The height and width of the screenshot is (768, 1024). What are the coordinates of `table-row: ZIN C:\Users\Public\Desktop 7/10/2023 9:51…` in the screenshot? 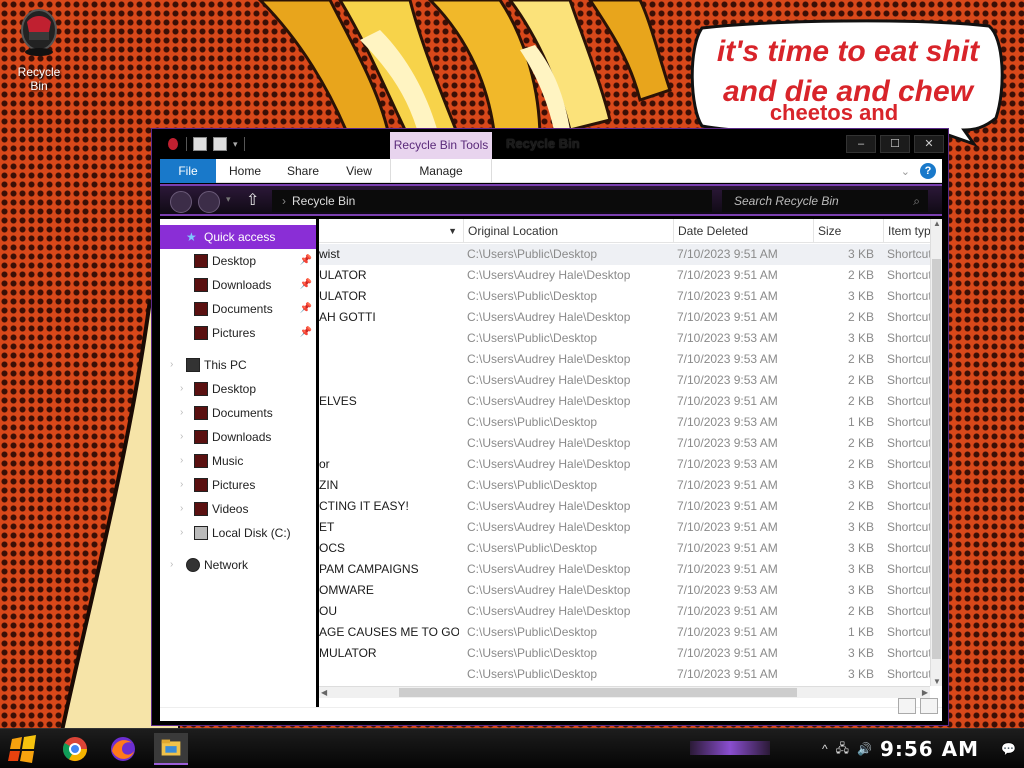 It's located at (624, 485).